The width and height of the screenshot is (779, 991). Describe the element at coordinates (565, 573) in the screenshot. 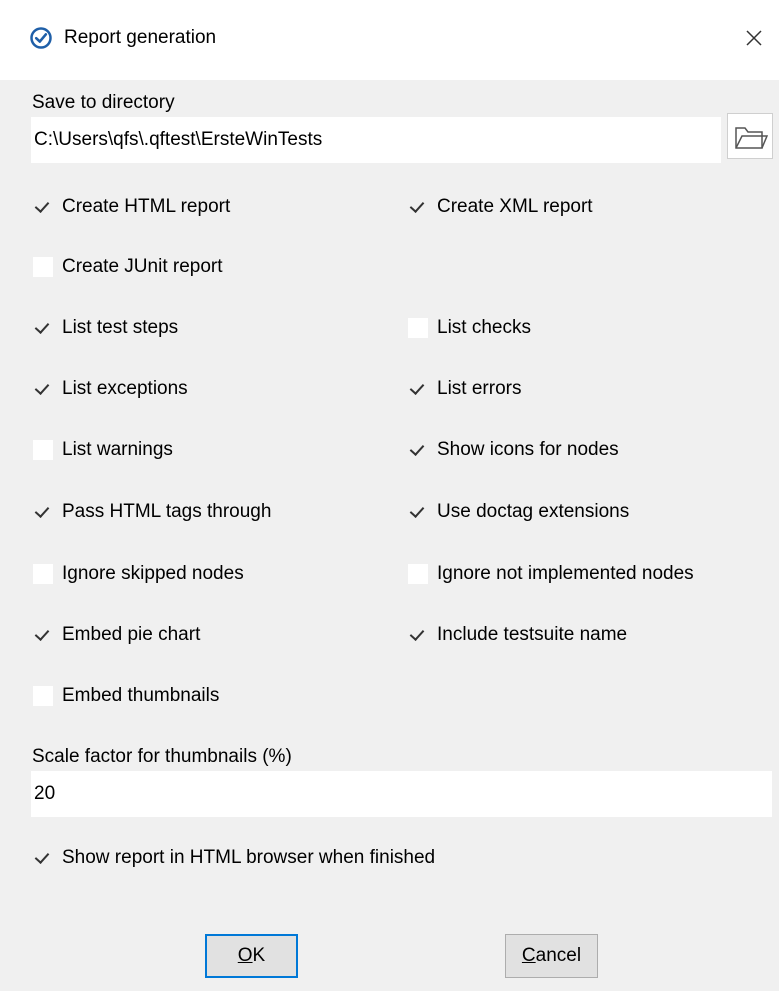

I see `checkbox-label: Ignore not implemented nodes` at that location.